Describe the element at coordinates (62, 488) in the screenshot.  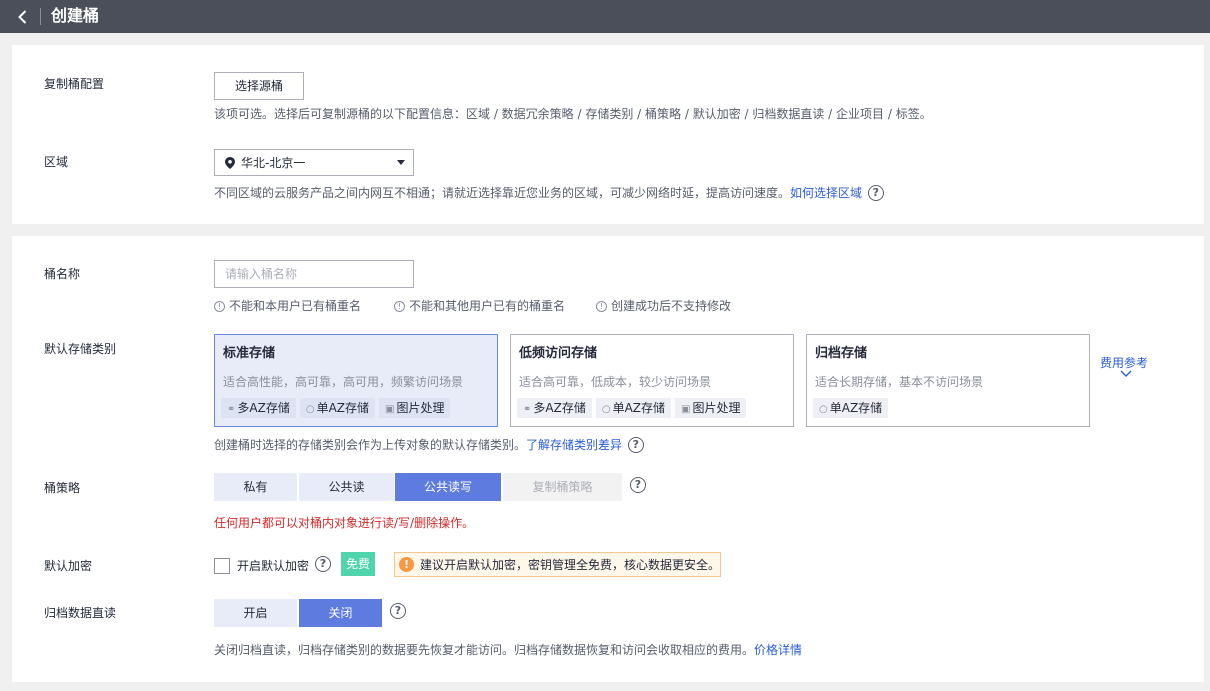
I see `bucket-policy-label: 桶策略` at that location.